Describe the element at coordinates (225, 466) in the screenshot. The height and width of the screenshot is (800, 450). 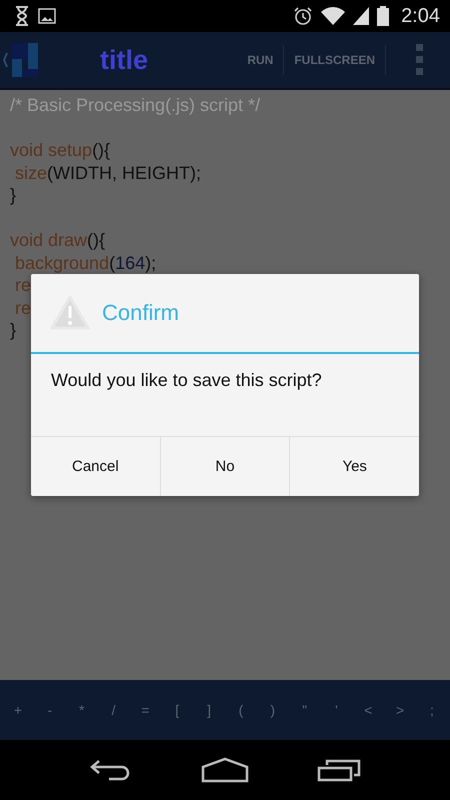
I see `dialog-button: No` at that location.